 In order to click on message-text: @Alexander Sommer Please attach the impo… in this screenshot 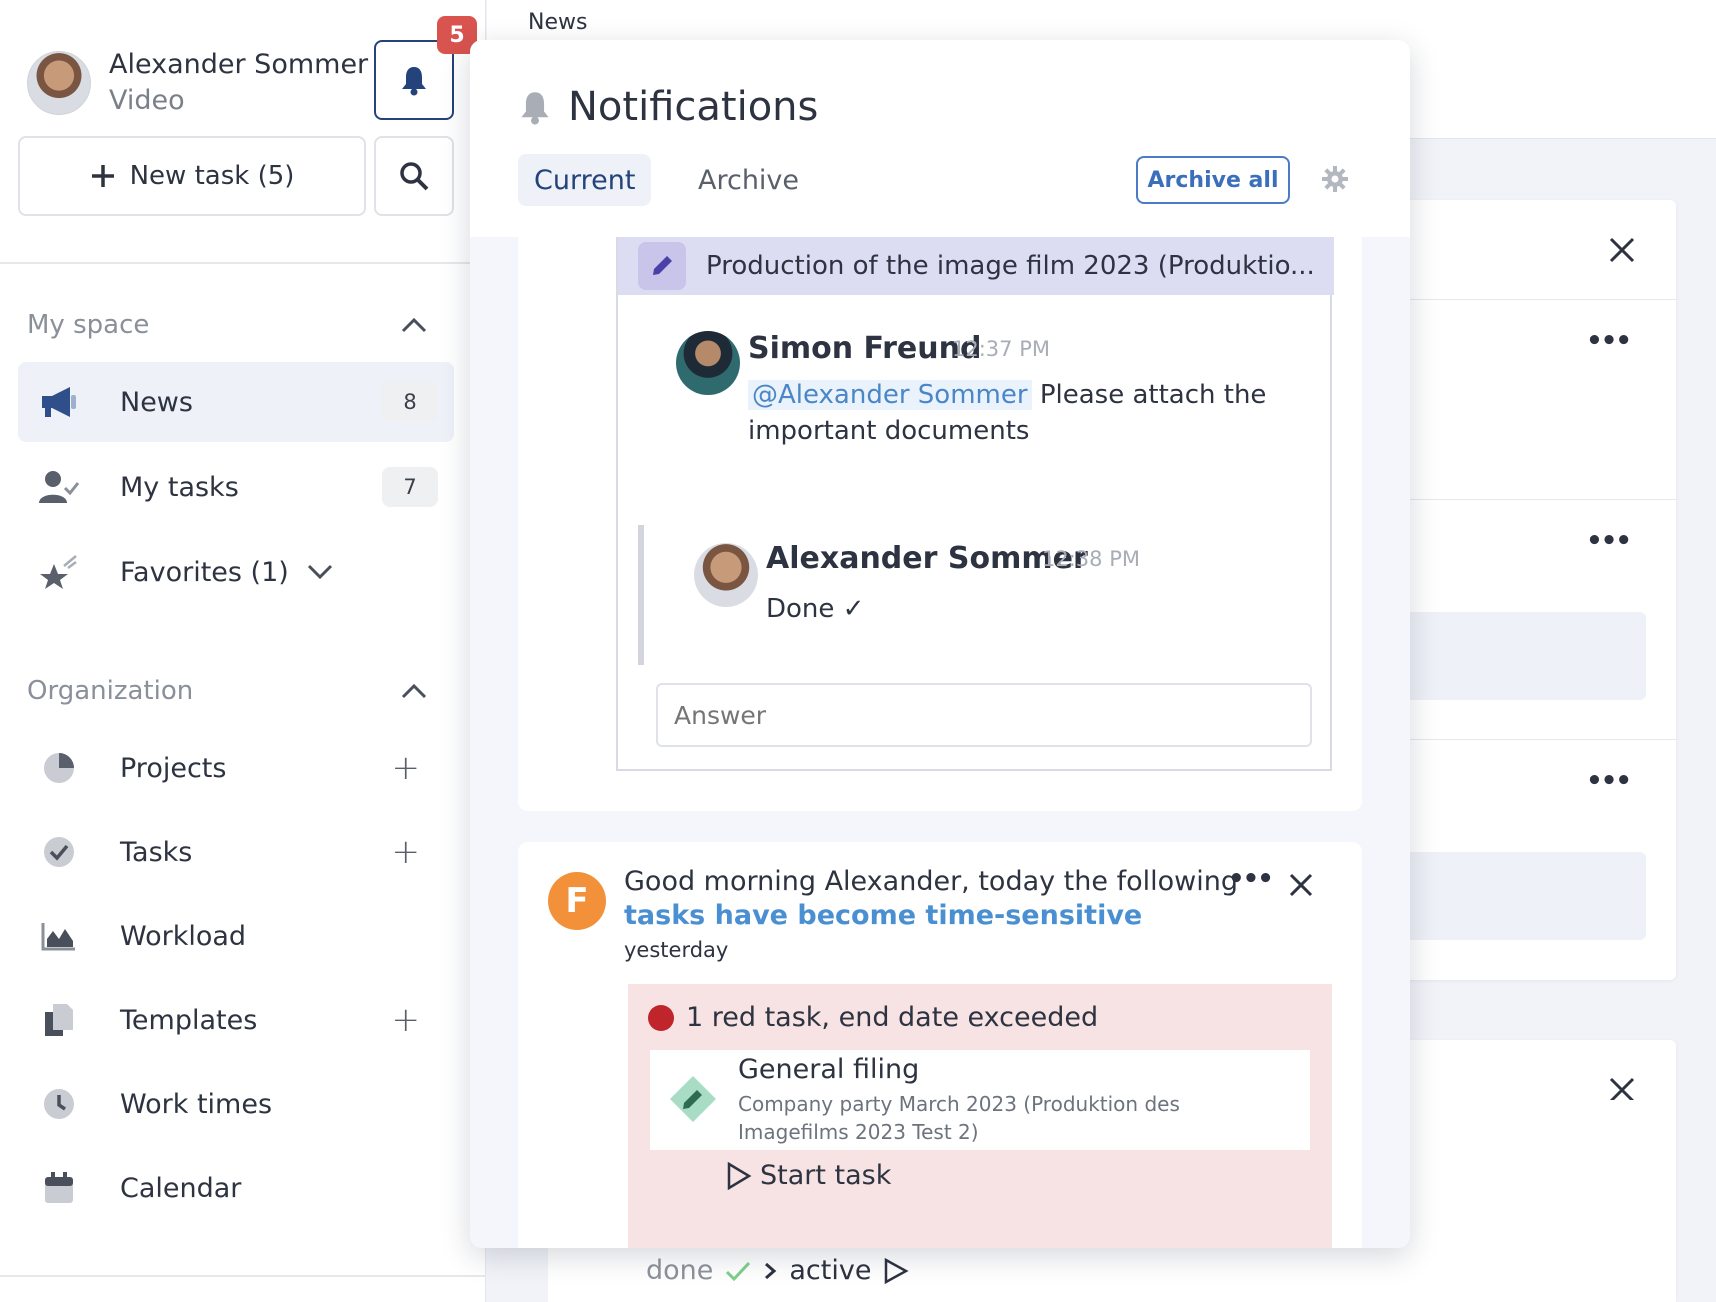, I will do `click(1007, 413)`.